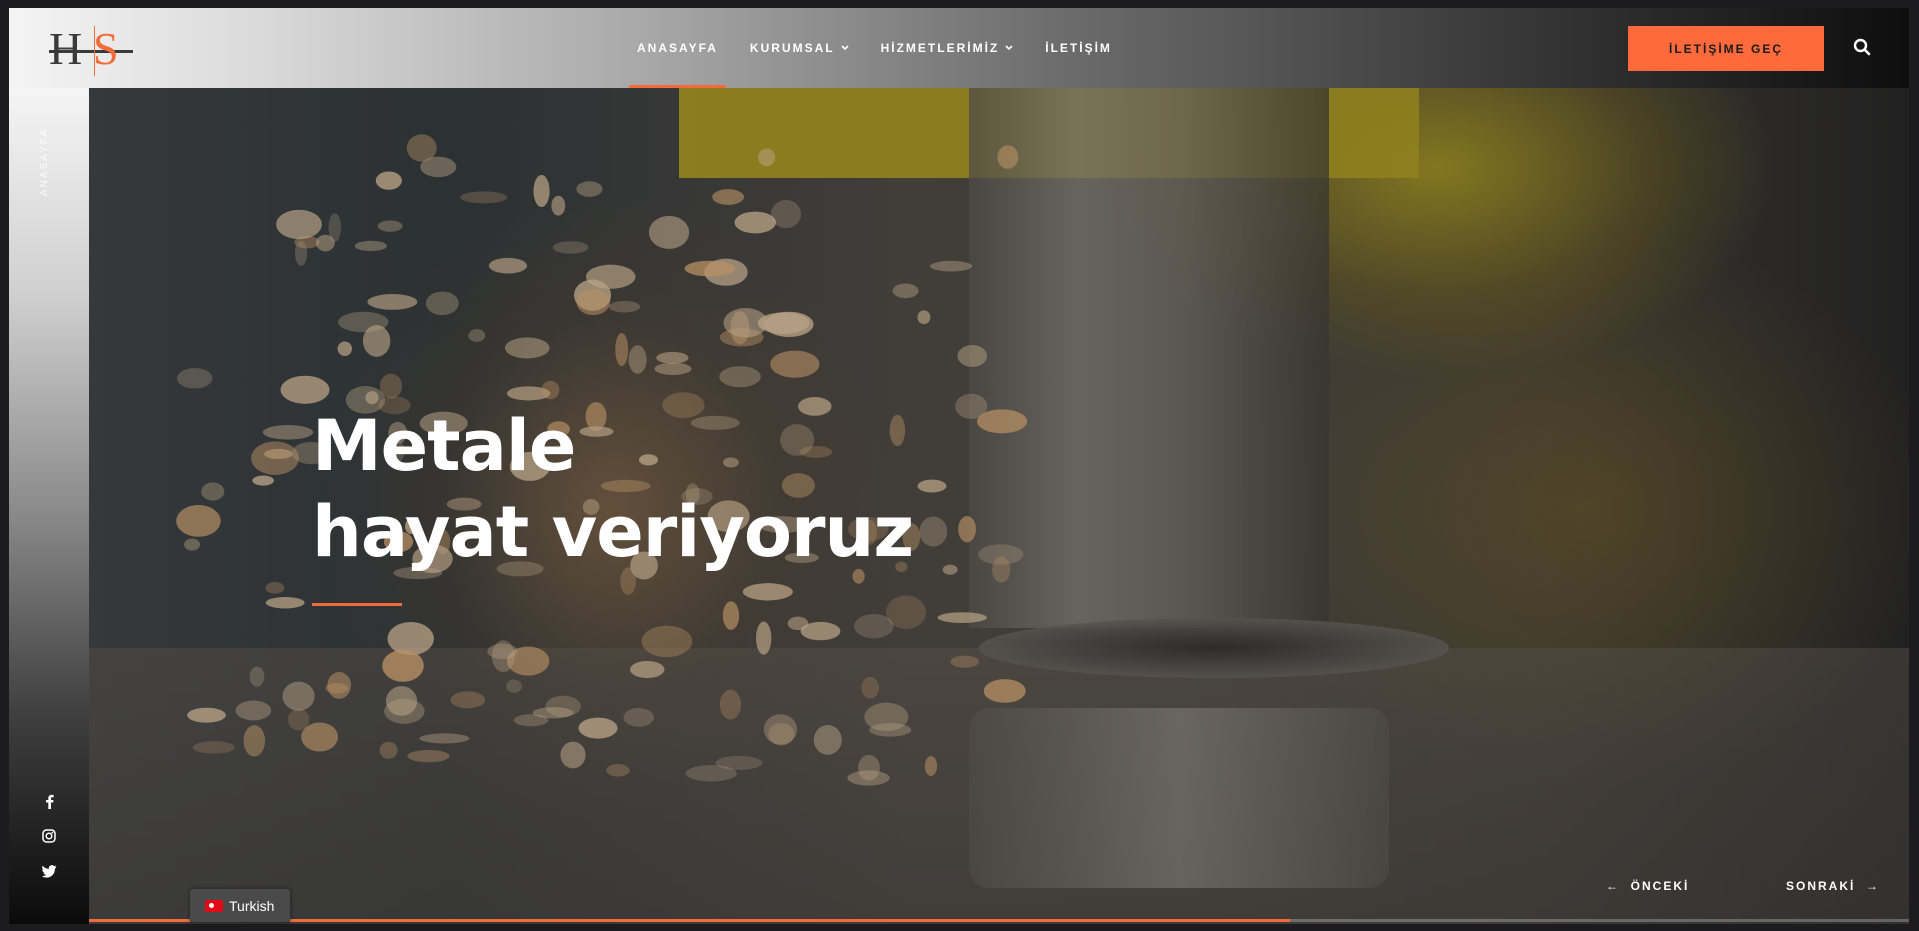 The image size is (1919, 931). What do you see at coordinates (1613, 886) in the screenshot?
I see `arrow-left-icon: ←` at bounding box center [1613, 886].